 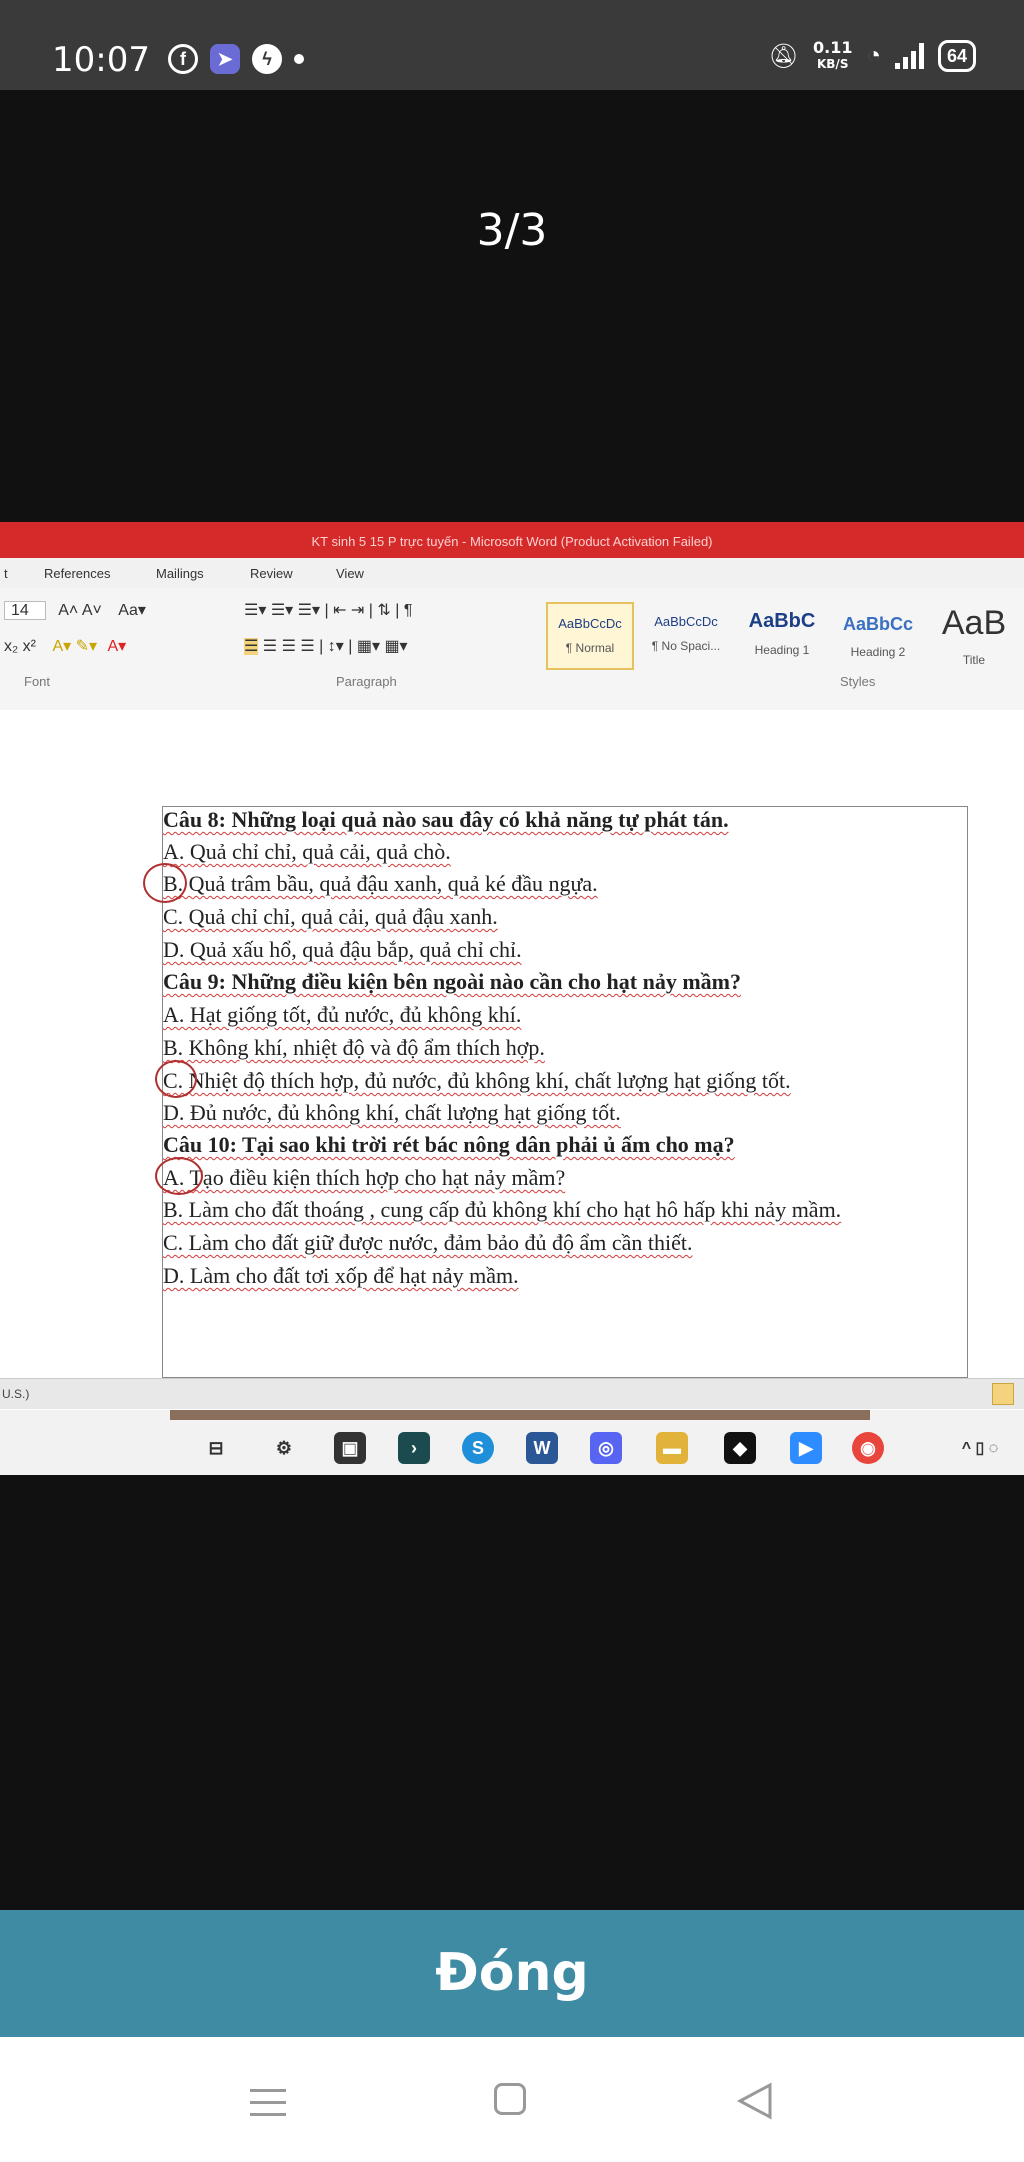 I want to click on tab-review: Review, so click(x=271, y=573).